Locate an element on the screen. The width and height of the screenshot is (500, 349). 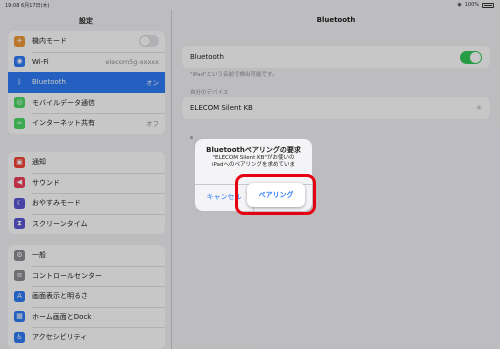
pair-button: ペアリング is located at coordinates (276, 195).